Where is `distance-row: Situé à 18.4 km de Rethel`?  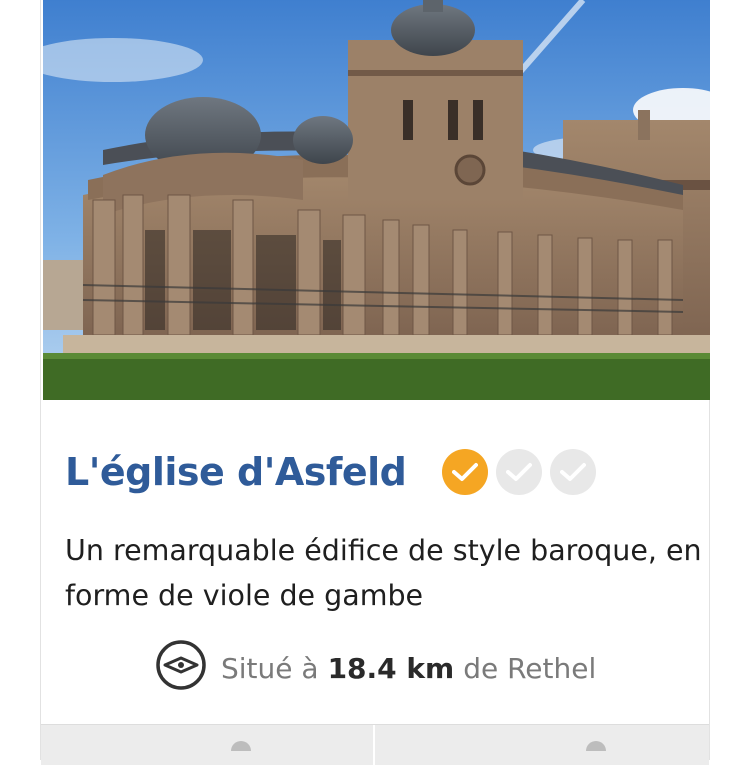
distance-row: Situé à 18.4 km de Rethel is located at coordinates (376, 666).